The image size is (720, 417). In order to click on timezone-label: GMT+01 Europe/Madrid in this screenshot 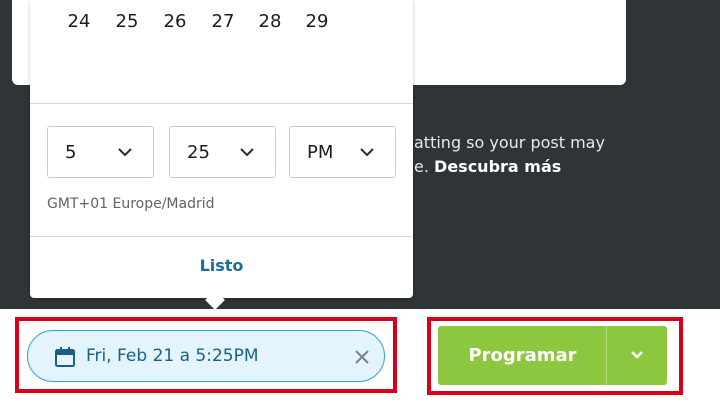, I will do `click(131, 204)`.